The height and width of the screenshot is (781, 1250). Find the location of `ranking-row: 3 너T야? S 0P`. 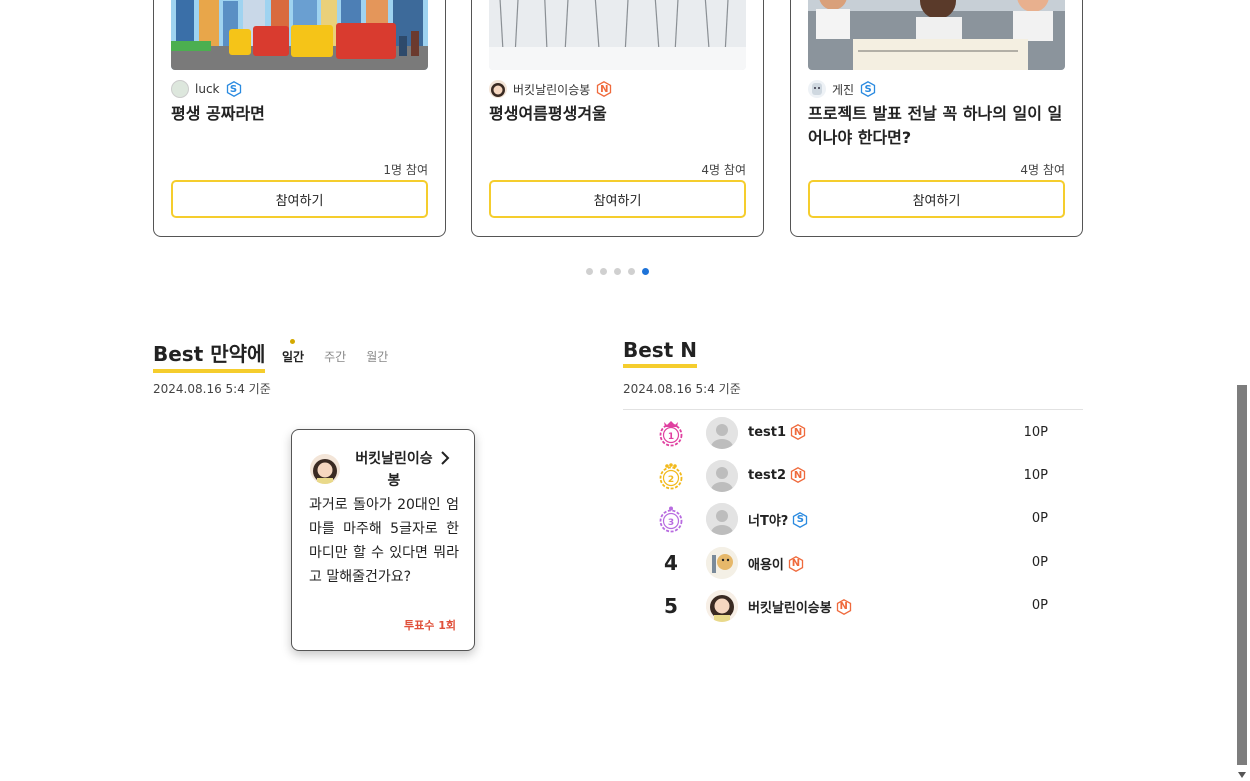

ranking-row: 3 너T야? S 0P is located at coordinates (853, 519).